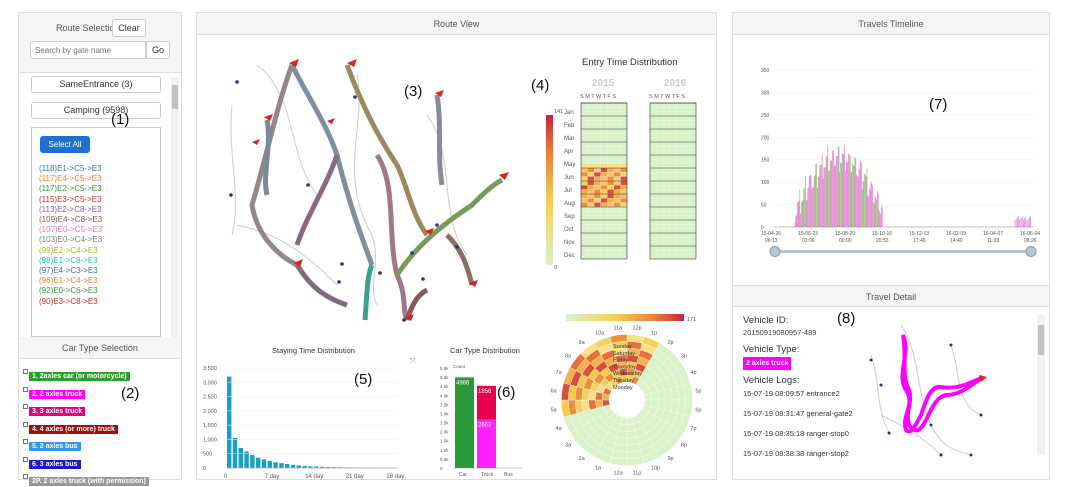 This screenshot has width=1080, height=487. What do you see at coordinates (444, 450) in the screenshot?
I see `cartype-ytick: 1.0k` at bounding box center [444, 450].